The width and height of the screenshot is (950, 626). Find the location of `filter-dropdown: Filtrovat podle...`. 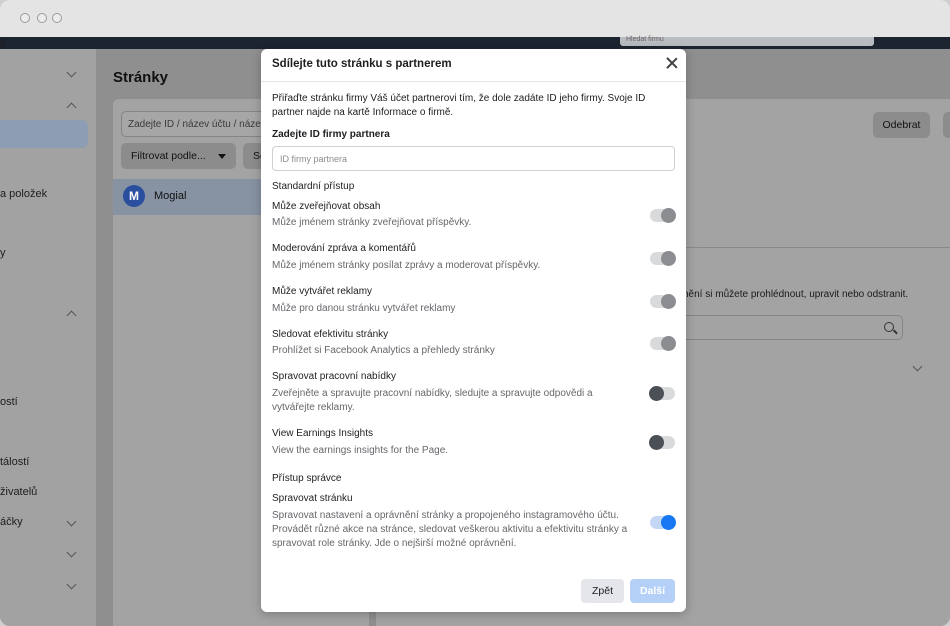

filter-dropdown: Filtrovat podle... is located at coordinates (178, 156).